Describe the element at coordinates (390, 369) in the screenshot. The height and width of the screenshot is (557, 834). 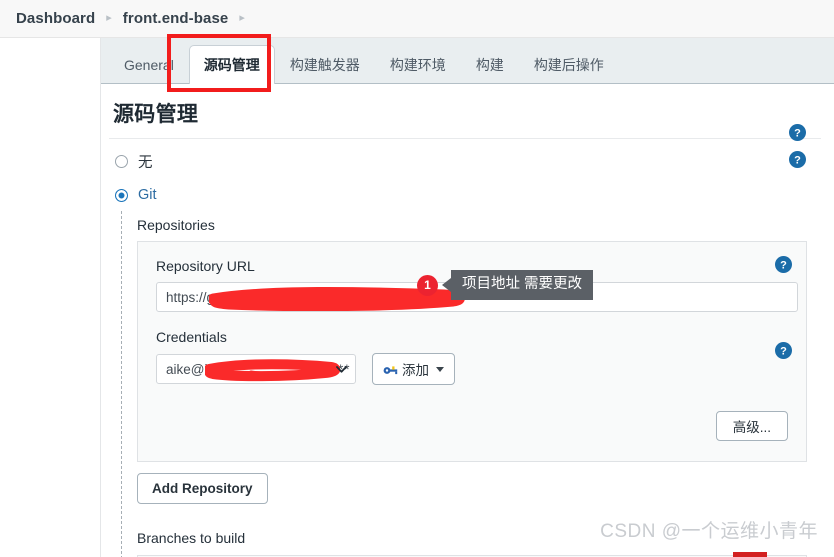
I see `key-icon` at that location.